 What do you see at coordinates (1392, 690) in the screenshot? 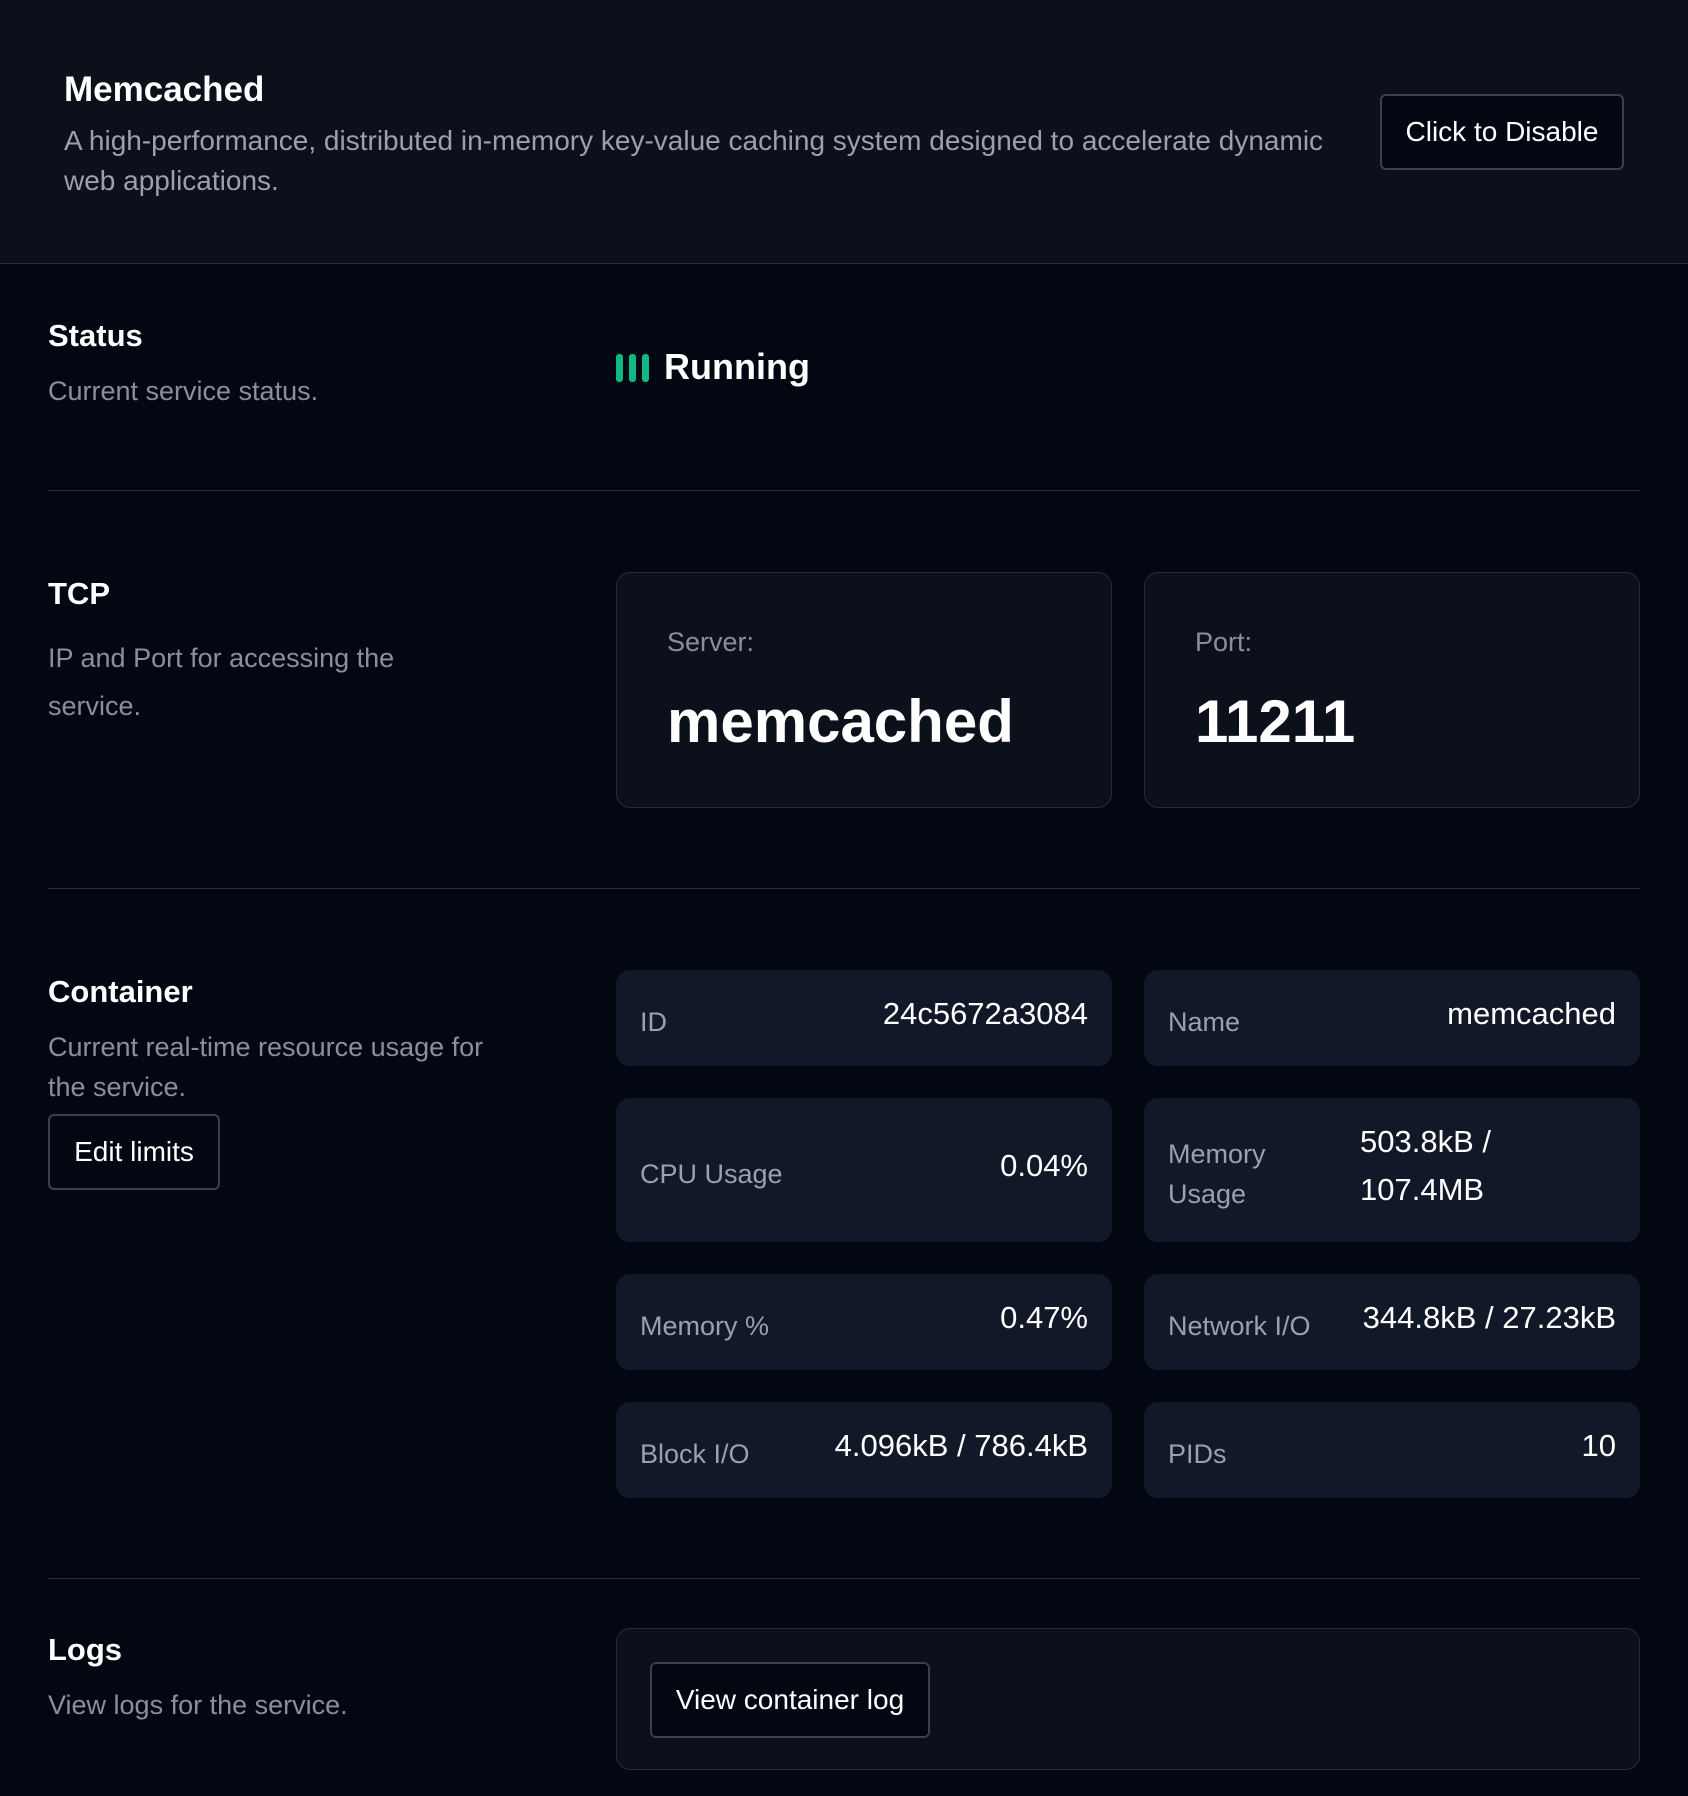
I see `port-card: Port: 11211` at bounding box center [1392, 690].